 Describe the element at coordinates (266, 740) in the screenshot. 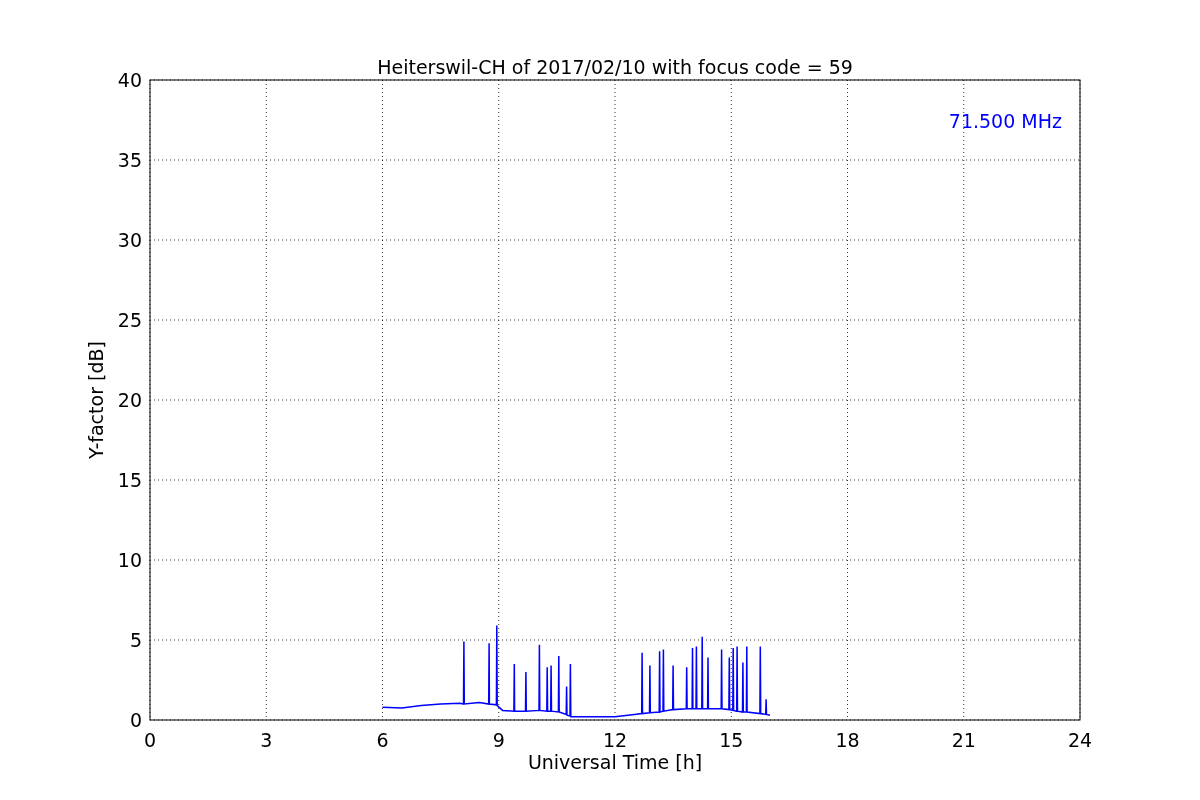

I see `x-tick-label: 3` at that location.